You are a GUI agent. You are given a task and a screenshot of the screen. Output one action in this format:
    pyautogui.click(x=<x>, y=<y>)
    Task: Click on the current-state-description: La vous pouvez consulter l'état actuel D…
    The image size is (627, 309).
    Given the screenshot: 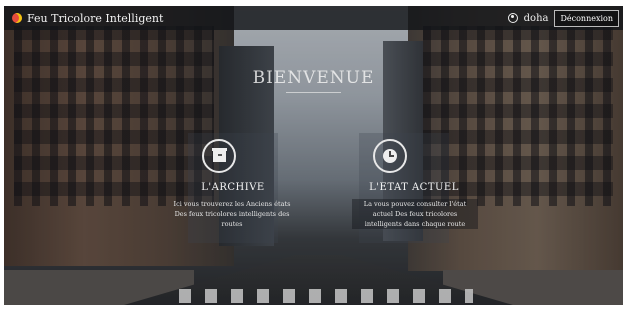 What is the action you would take?
    pyautogui.click(x=415, y=214)
    